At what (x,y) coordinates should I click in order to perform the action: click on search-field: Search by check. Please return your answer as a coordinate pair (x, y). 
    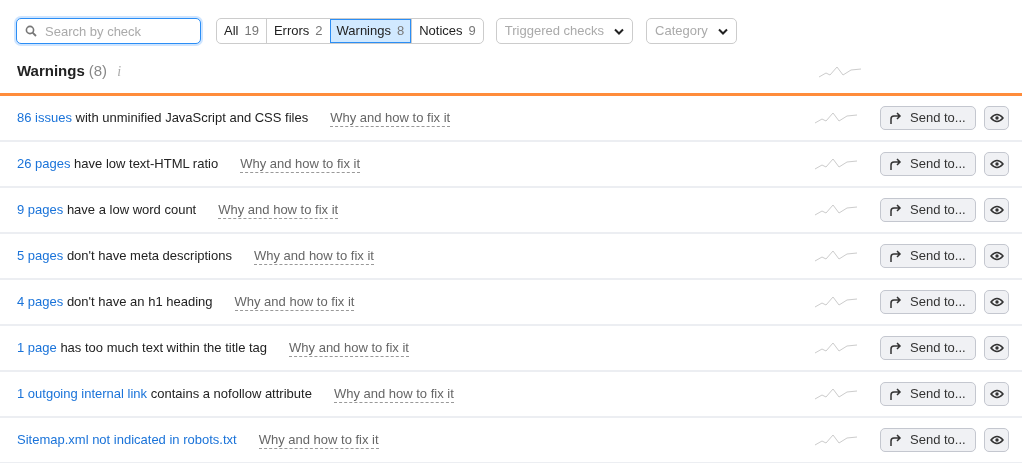
    Looking at the image, I should click on (108, 31).